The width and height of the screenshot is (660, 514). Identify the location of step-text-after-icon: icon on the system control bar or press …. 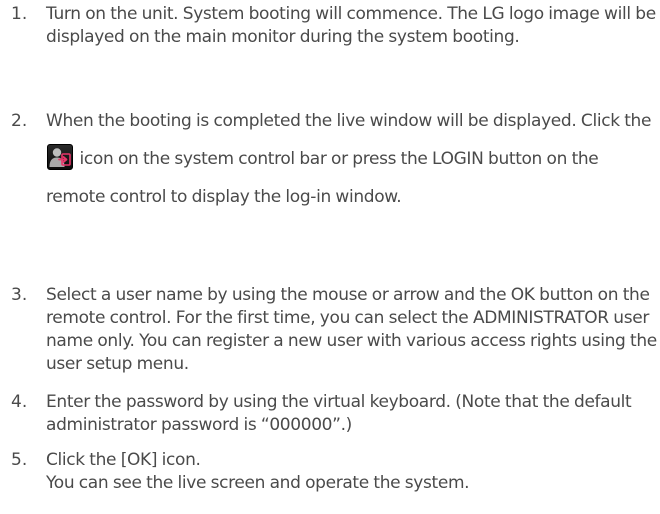
(322, 178).